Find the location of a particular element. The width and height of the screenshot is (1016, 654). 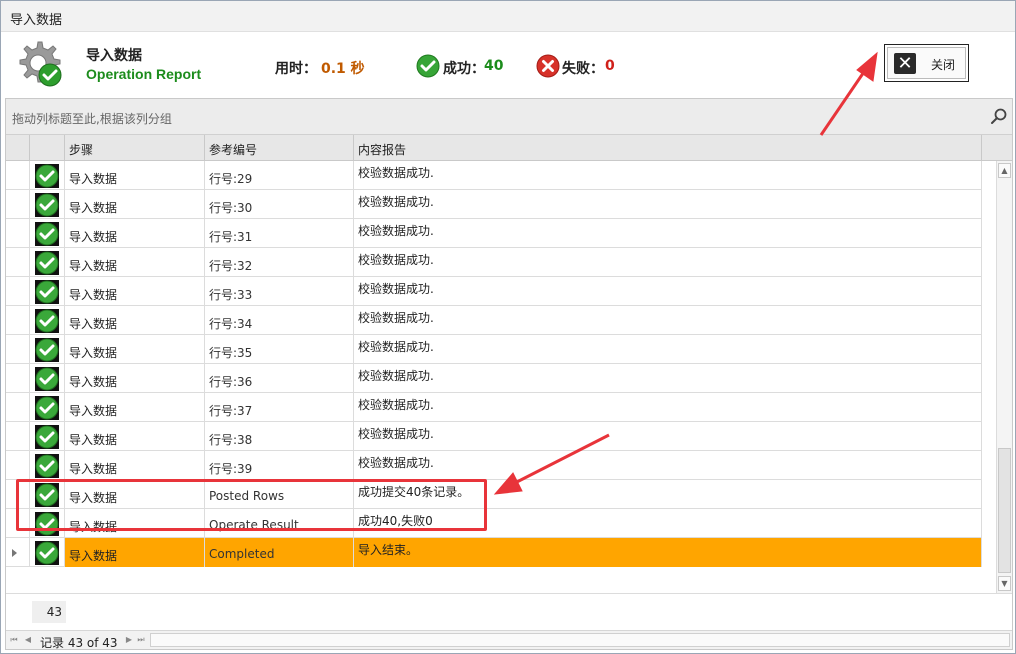

prev-record-icon: ◀ is located at coordinates (28, 640).